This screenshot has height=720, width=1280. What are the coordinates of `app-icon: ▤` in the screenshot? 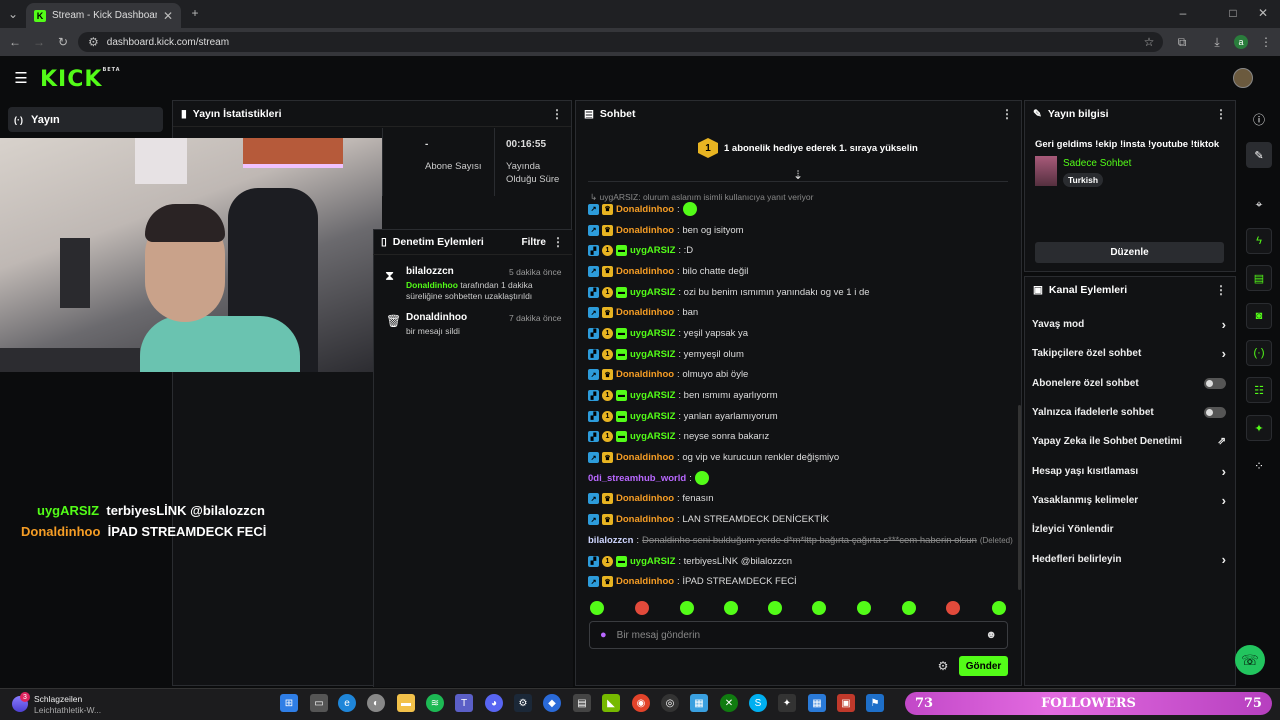 It's located at (582, 703).